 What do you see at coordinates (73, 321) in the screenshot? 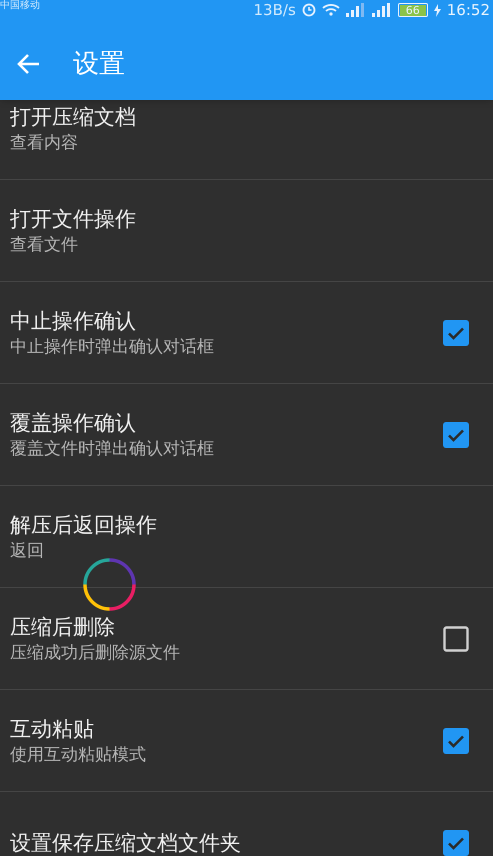
I see `setting-title: 中止操作确认` at bounding box center [73, 321].